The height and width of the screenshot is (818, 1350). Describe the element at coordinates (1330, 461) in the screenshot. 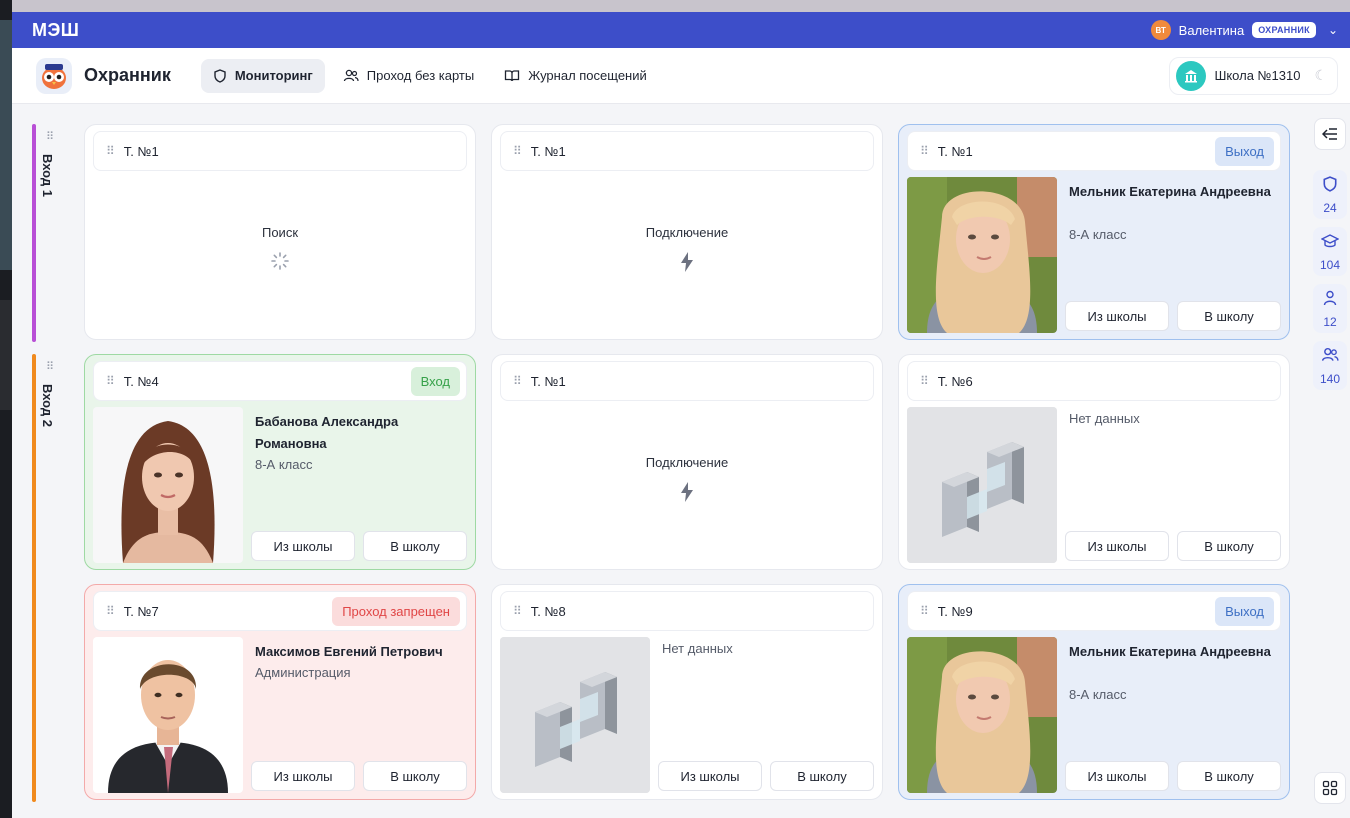

I see `right-rail: 24 104 12 140` at that location.